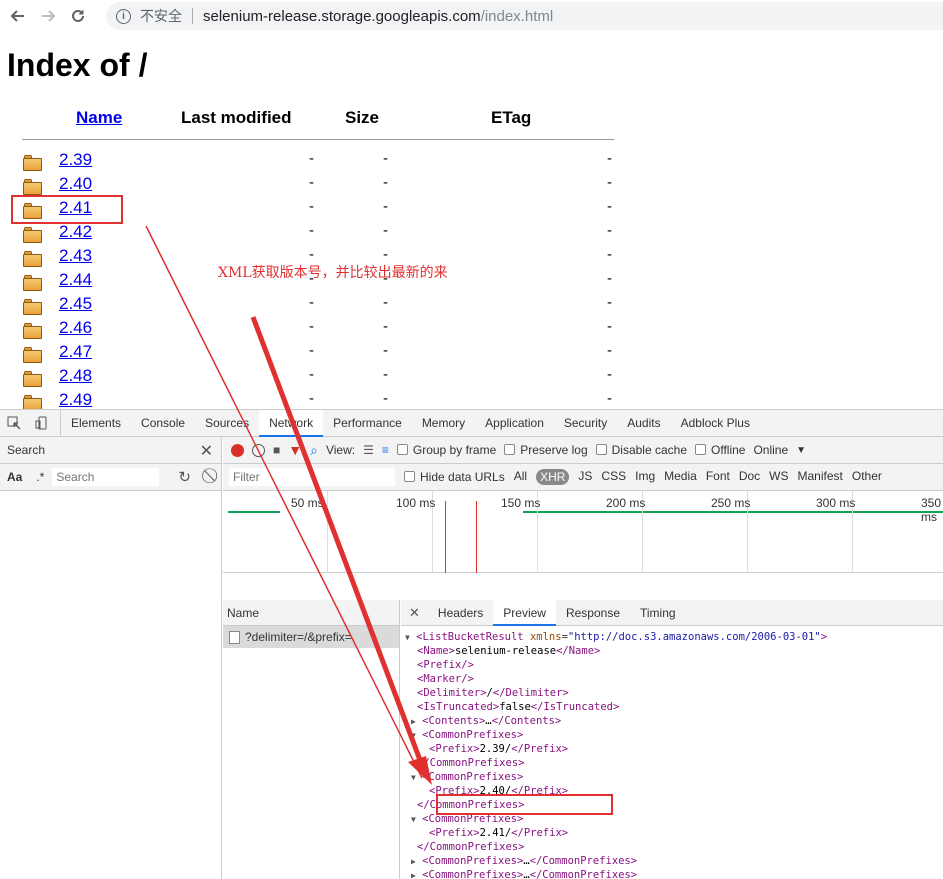 Image resolution: width=943 pixels, height=879 pixels. What do you see at coordinates (770, 450) in the screenshot?
I see `throttle-select: Online` at bounding box center [770, 450].